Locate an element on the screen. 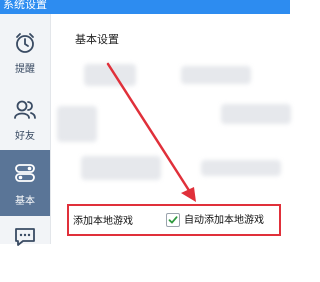 Image resolution: width=320 pixels, height=282 pixels. sidebar-item-friends: 好友 is located at coordinates (25, 119).